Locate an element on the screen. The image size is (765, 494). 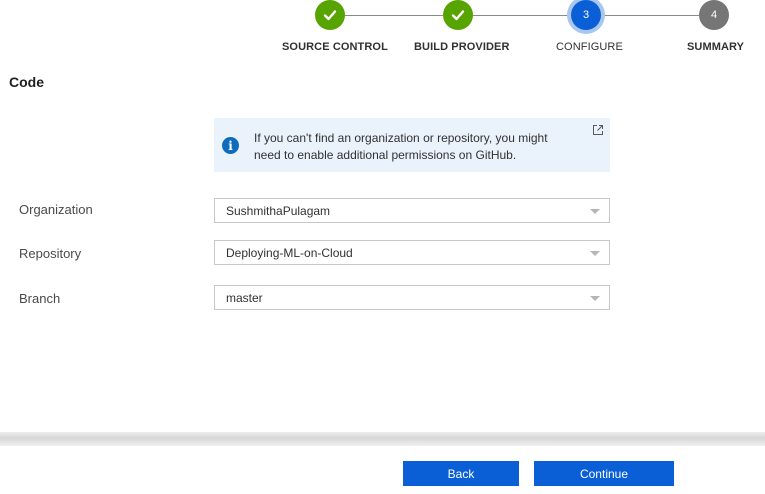
step-label-configure: CONFIGURE is located at coordinates (589, 47).